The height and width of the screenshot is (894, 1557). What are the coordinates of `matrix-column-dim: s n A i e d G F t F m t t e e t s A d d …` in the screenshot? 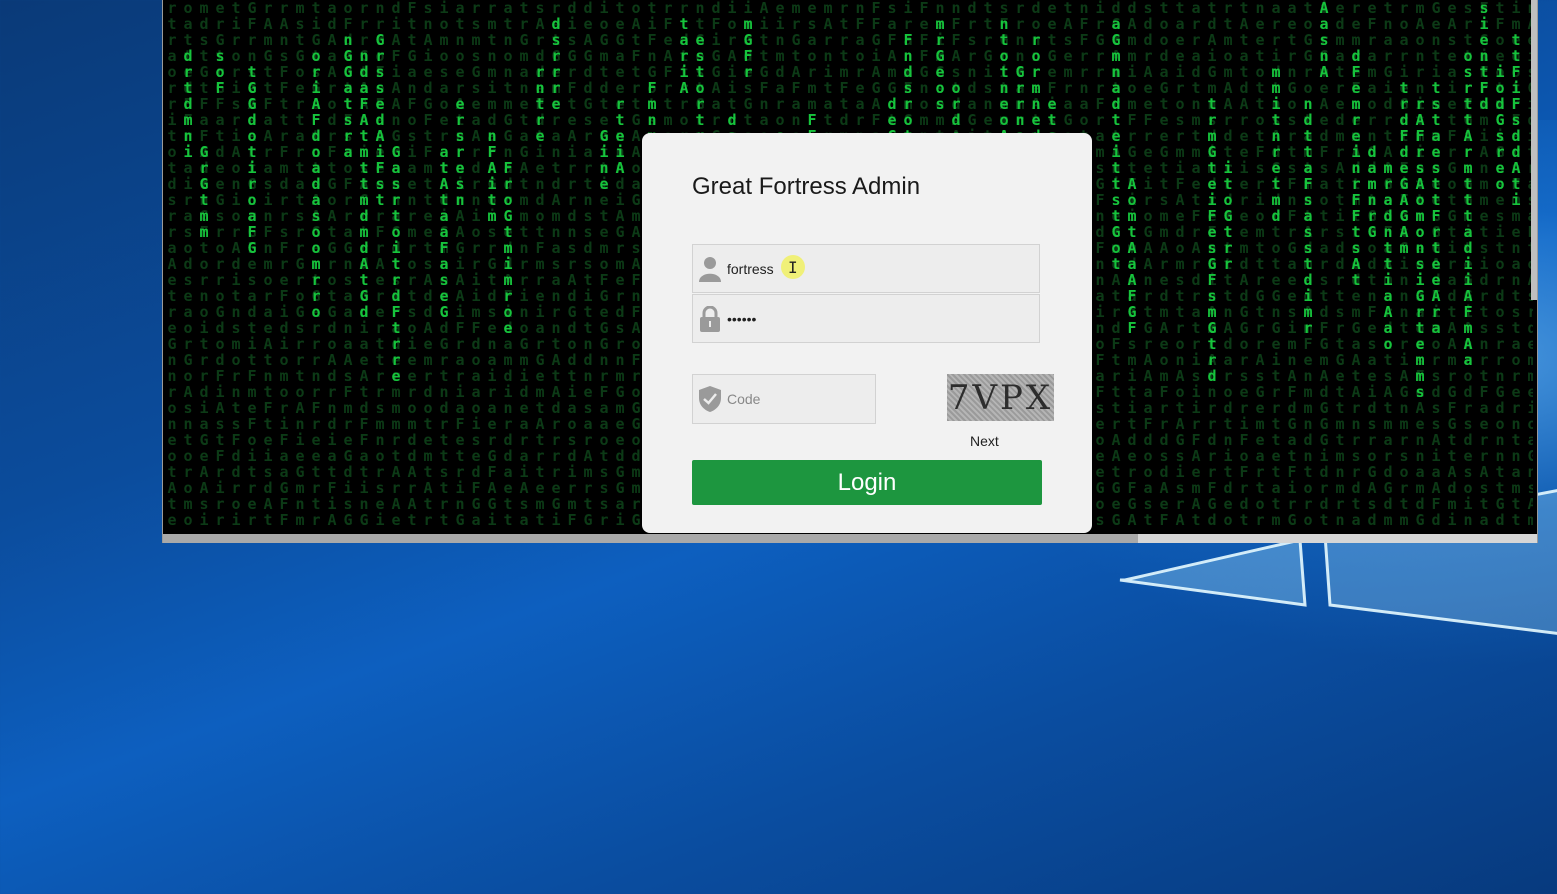 It's located at (428, 264).